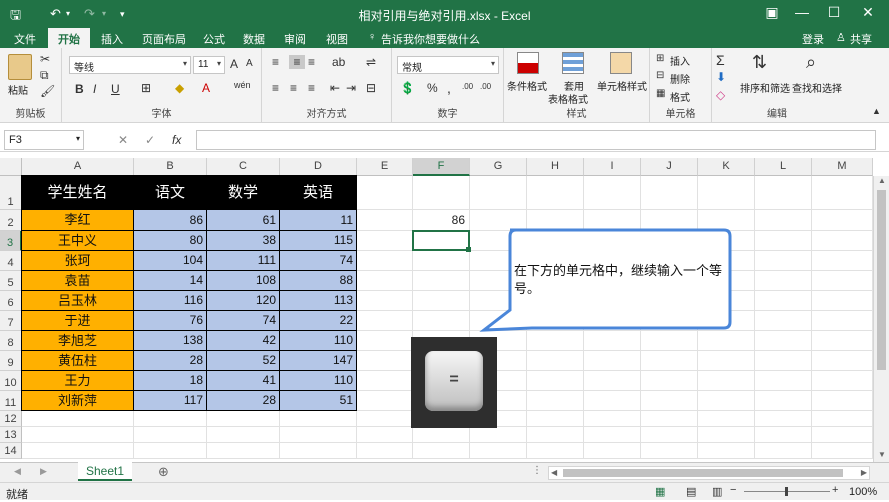 The image size is (889, 502). Describe the element at coordinates (243, 360) in the screenshot. I see `score-cell: 52` at that location.